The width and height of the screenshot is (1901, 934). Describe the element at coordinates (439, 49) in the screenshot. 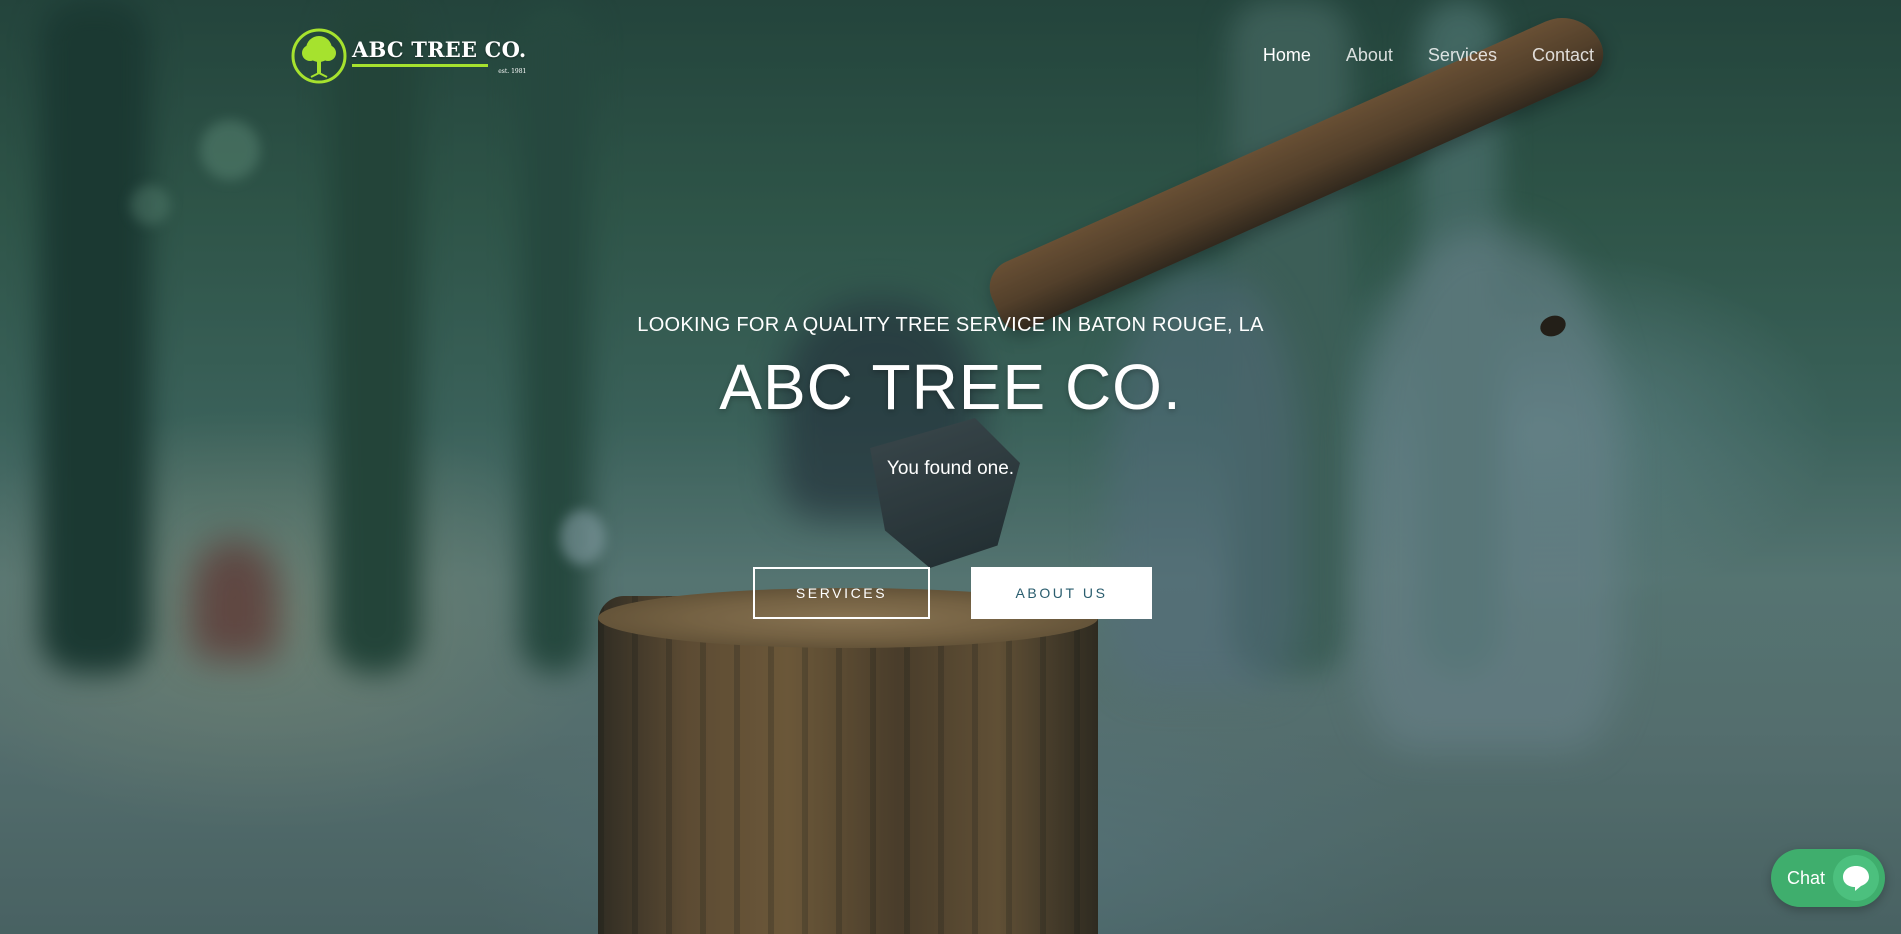

I see `logo-name: ABC TREE CO.` at that location.